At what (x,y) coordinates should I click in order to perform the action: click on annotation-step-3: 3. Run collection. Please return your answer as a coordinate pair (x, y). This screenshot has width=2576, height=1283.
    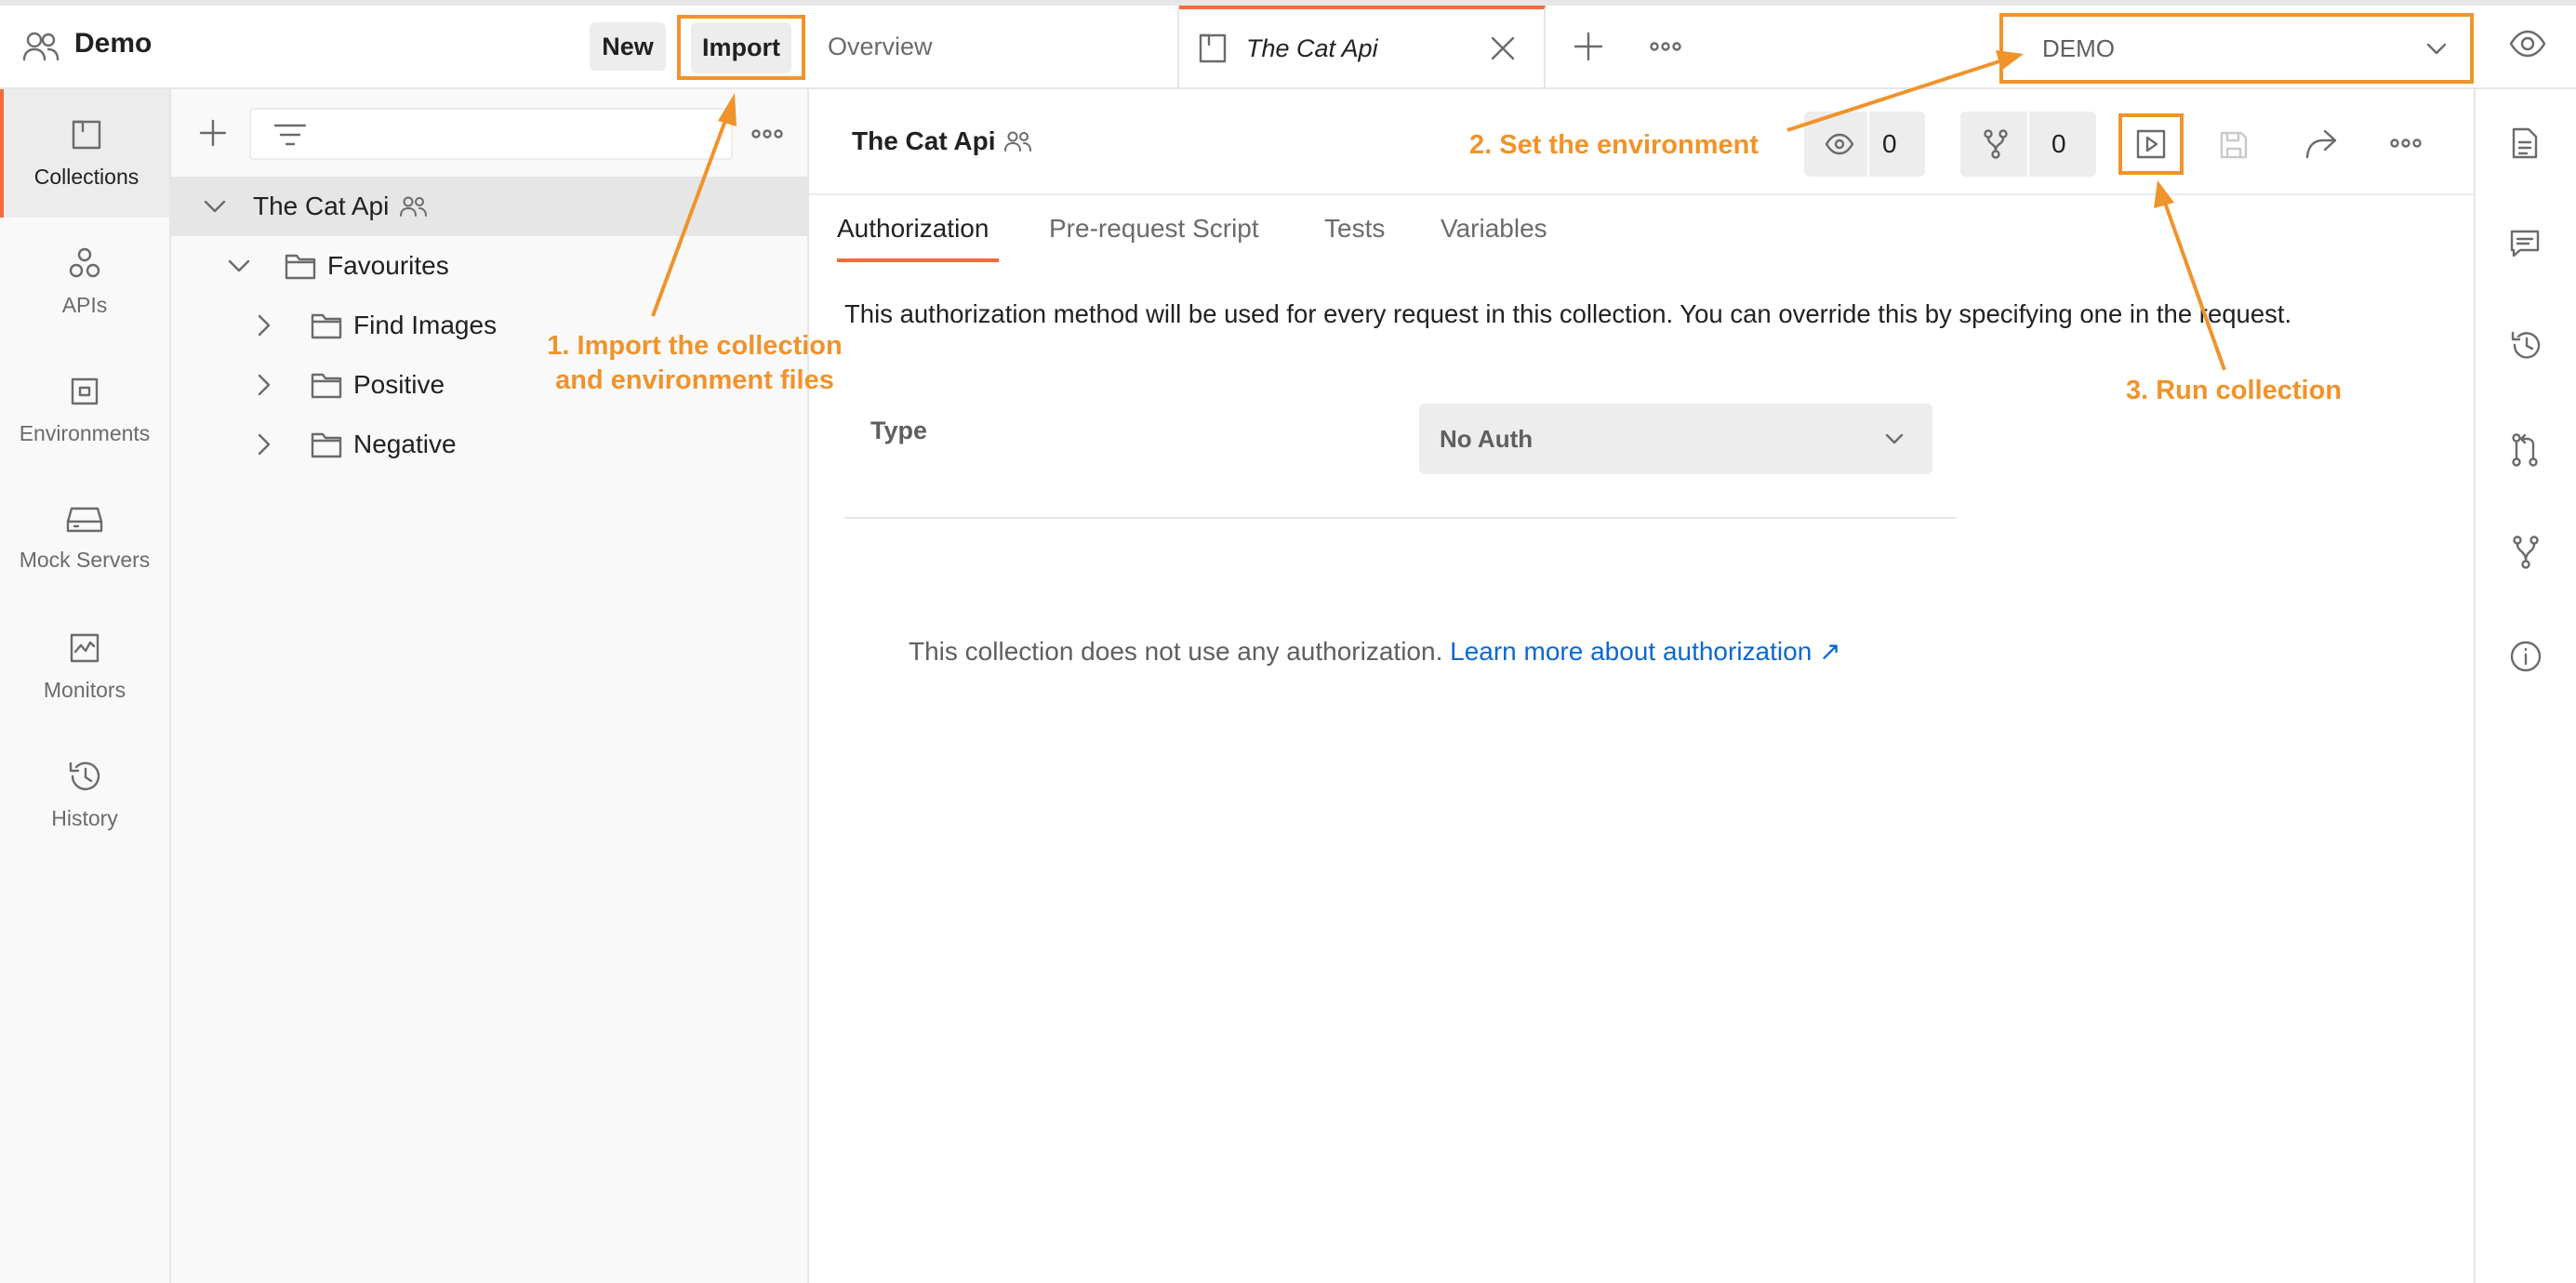
    Looking at the image, I should click on (2234, 390).